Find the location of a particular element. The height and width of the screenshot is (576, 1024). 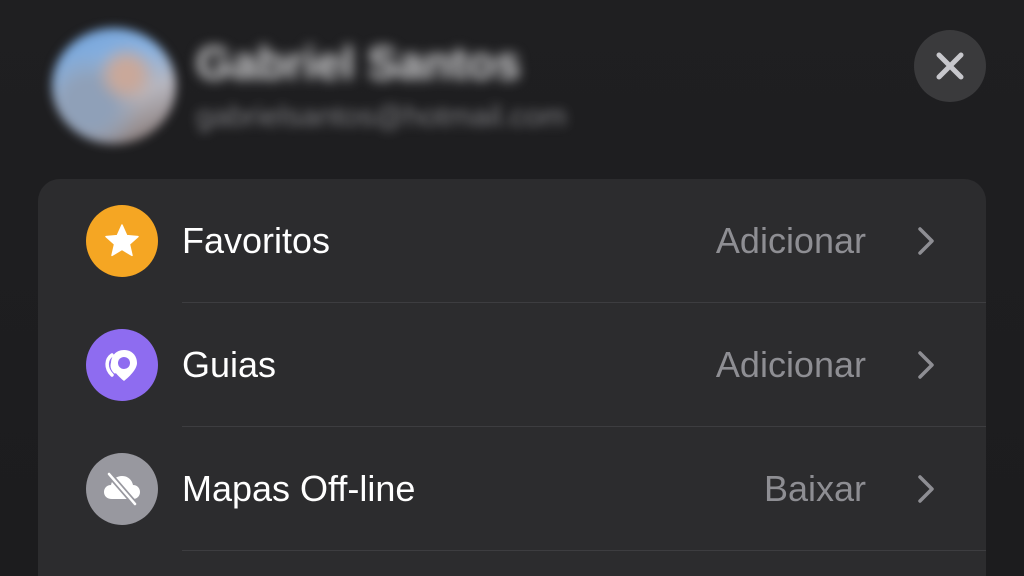

guides-icon is located at coordinates (122, 365).